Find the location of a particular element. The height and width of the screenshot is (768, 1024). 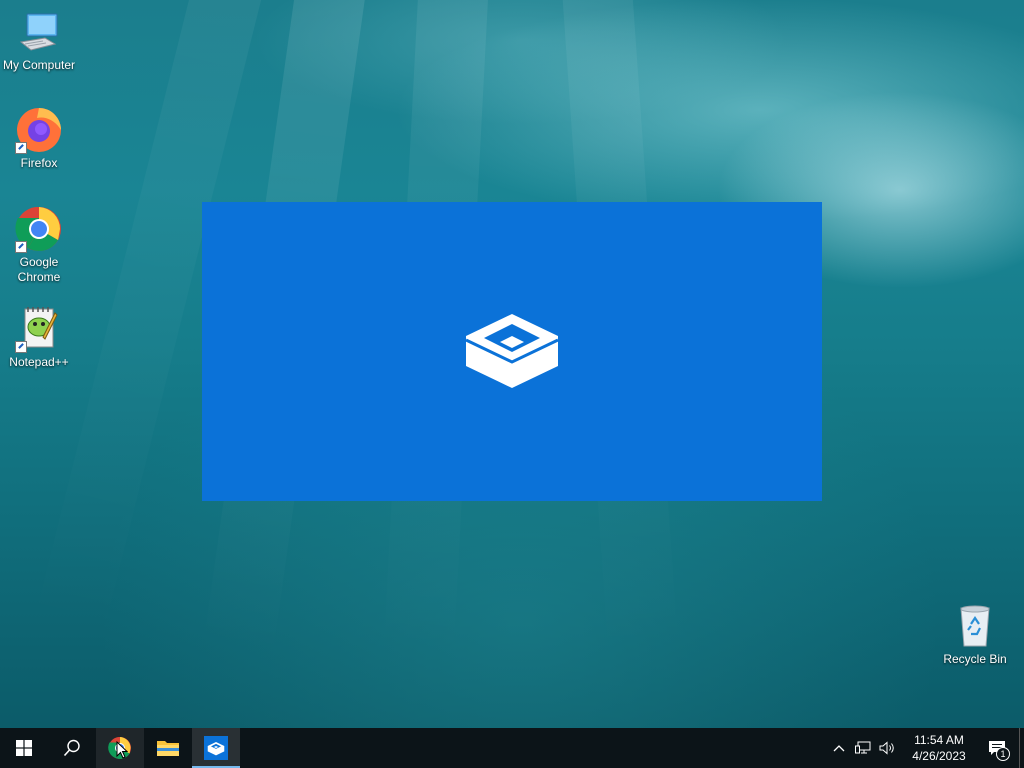

volume-icon is located at coordinates (886, 748).